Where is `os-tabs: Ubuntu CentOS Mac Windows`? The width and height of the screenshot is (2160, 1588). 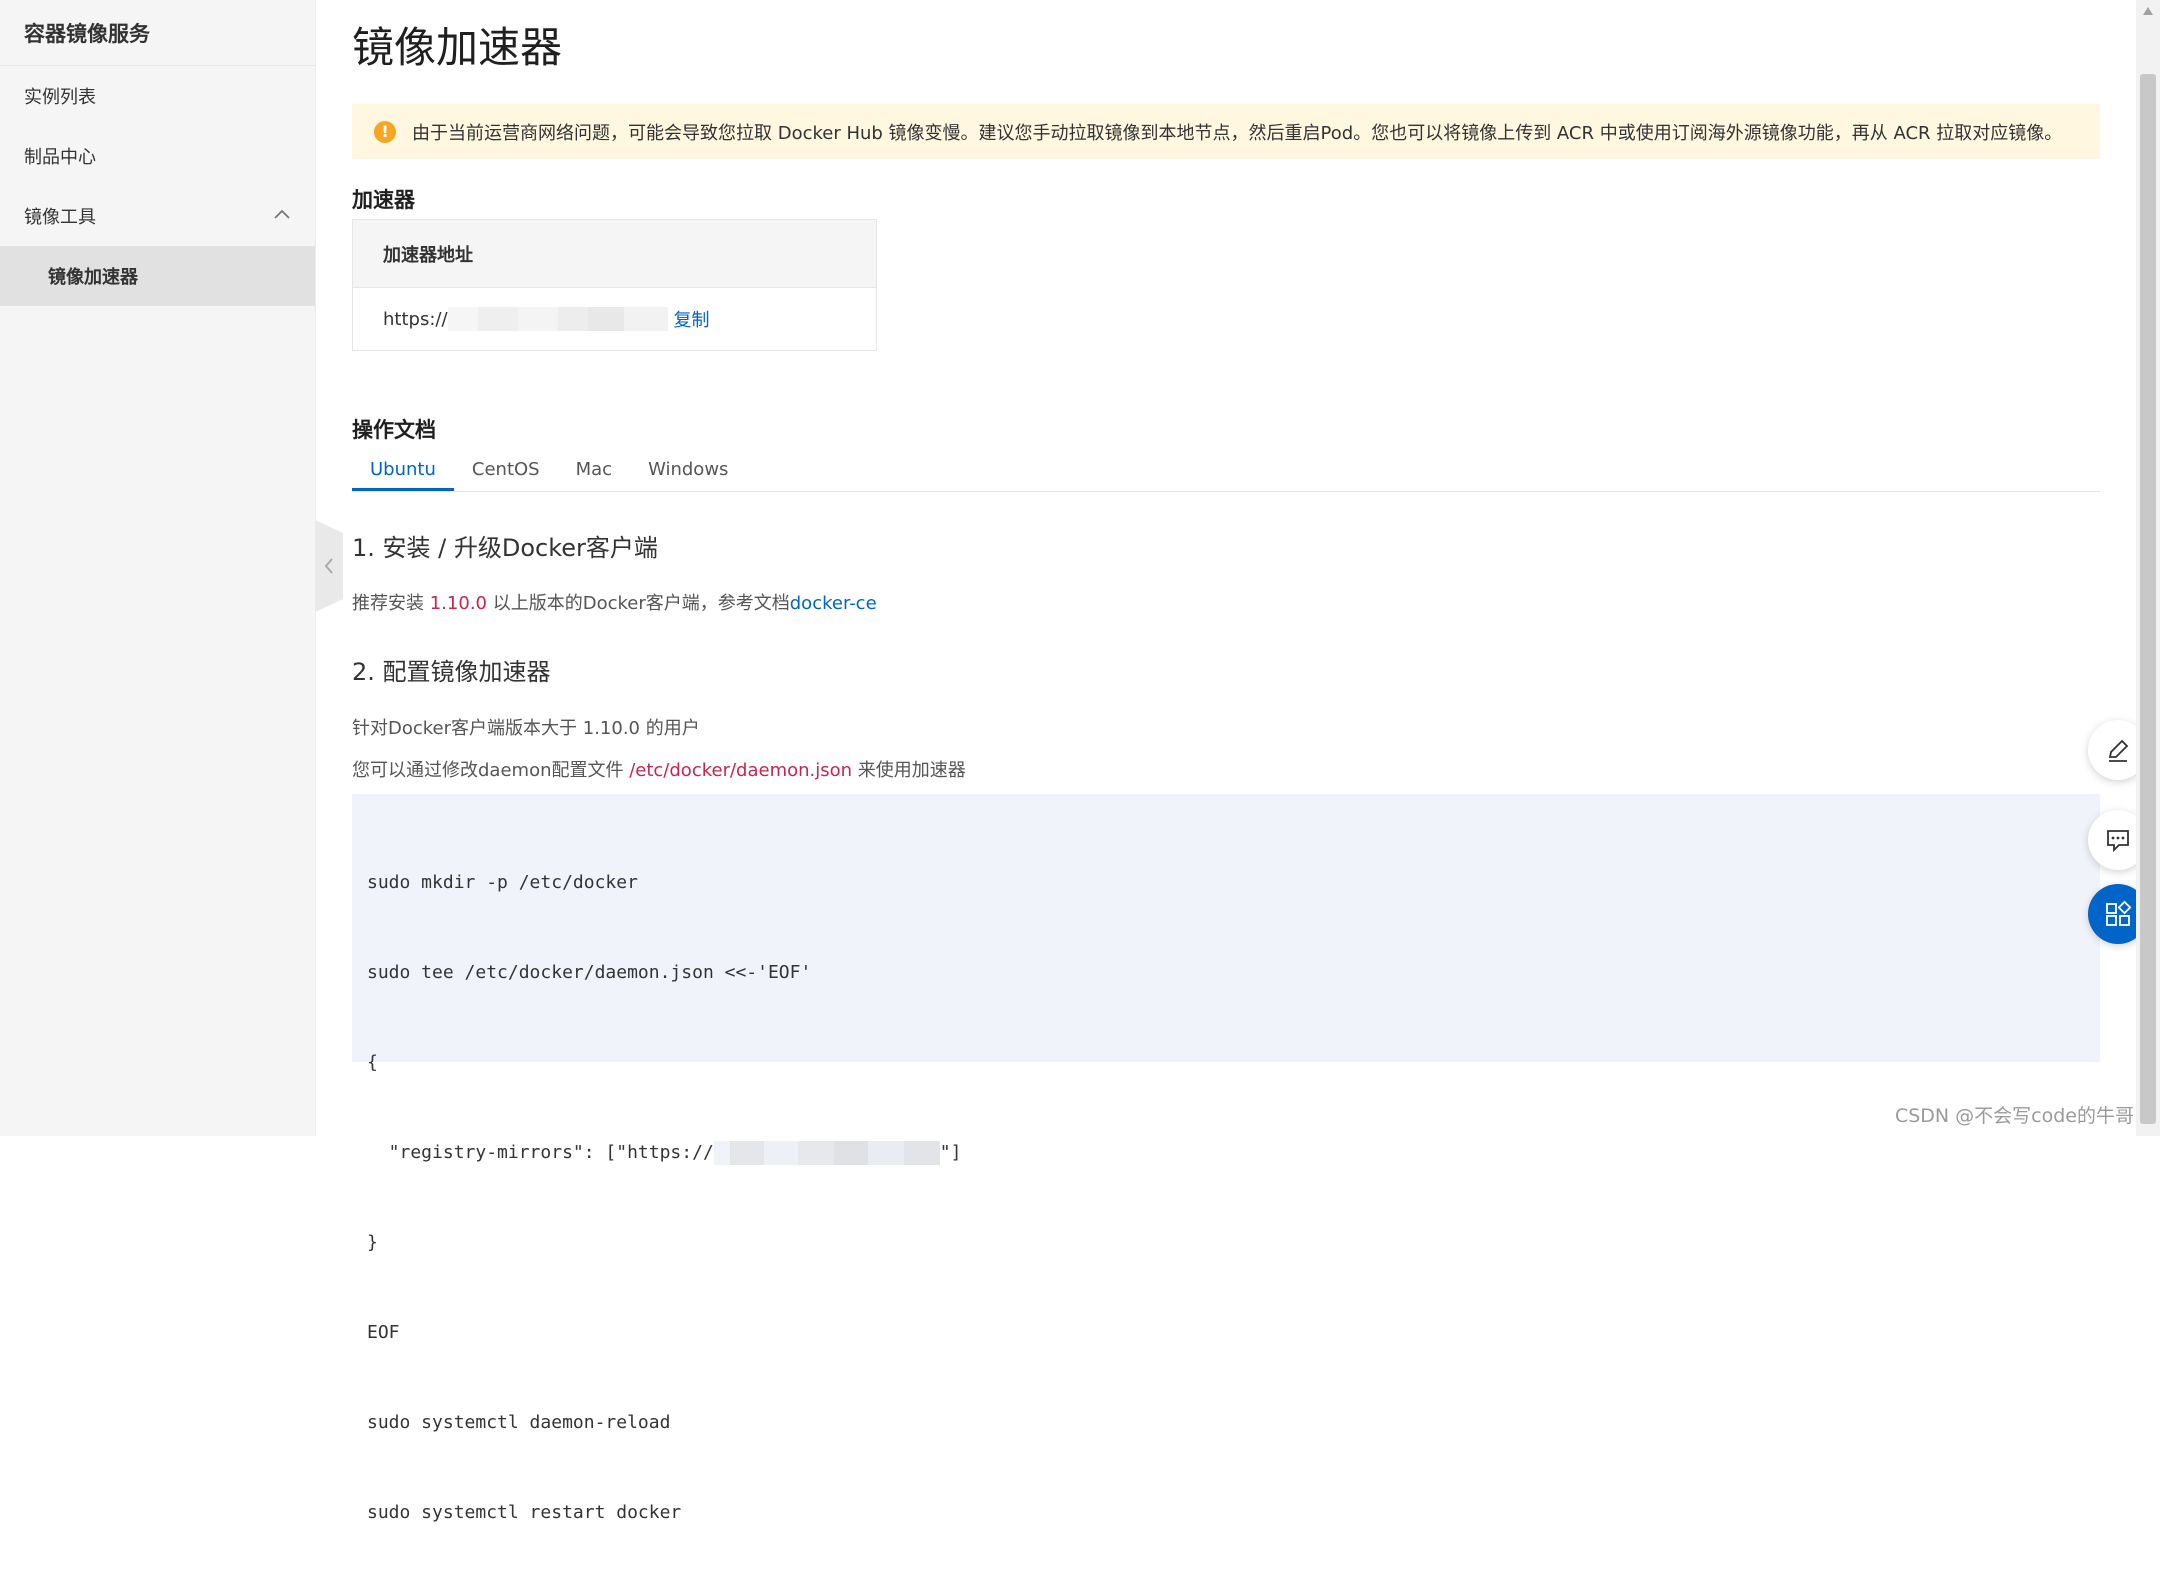
os-tabs: Ubuntu CentOS Mac Windows is located at coordinates (1226, 474).